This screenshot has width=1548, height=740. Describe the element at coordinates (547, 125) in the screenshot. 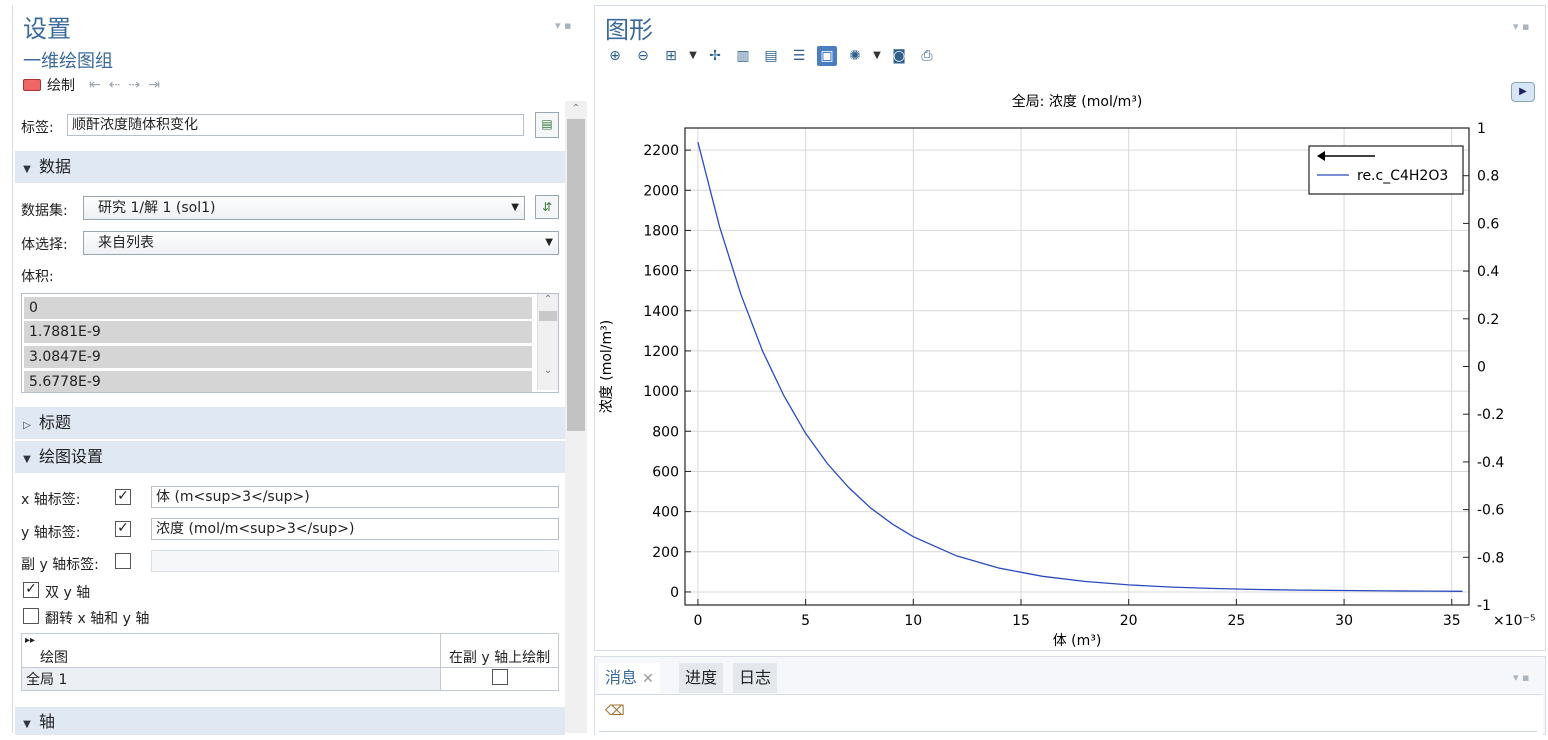

I see `label-options-icon: ▤` at that location.